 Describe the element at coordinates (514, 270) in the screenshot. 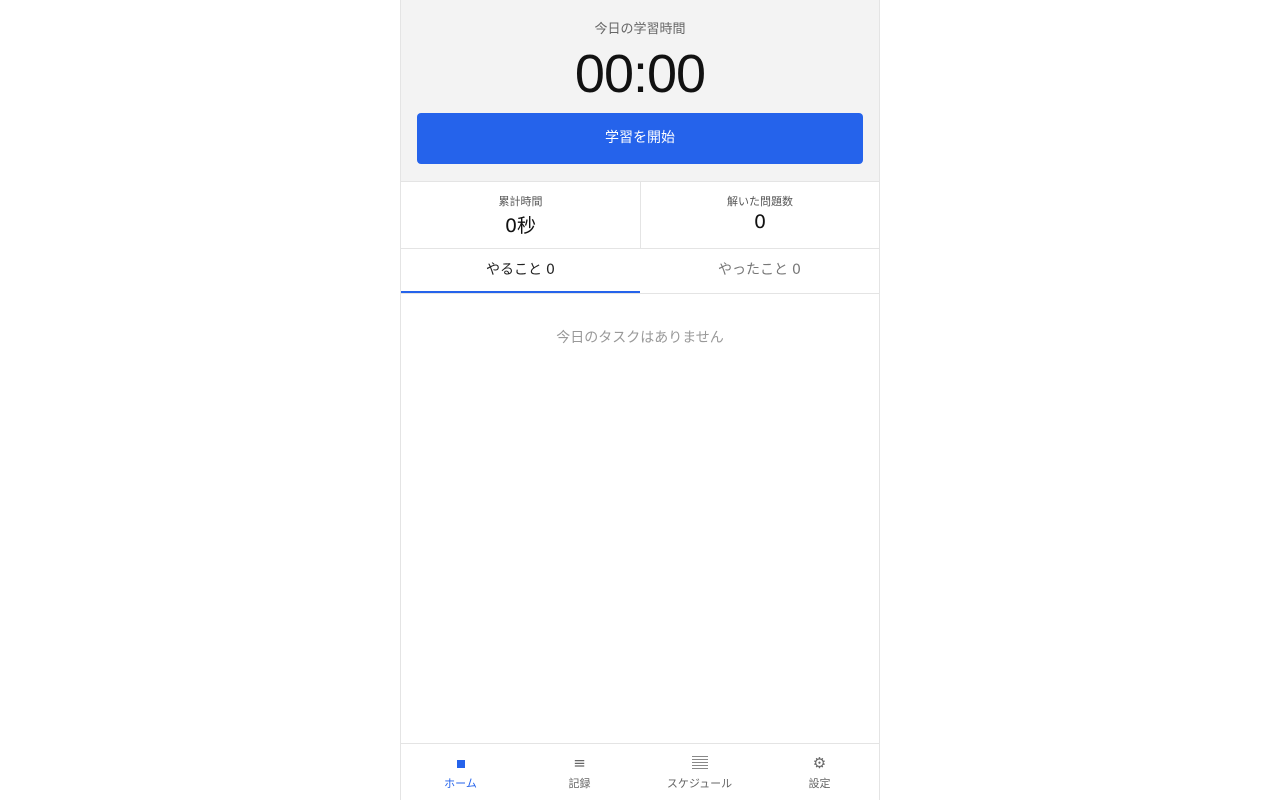

I see `tab-todo-label: やること` at that location.